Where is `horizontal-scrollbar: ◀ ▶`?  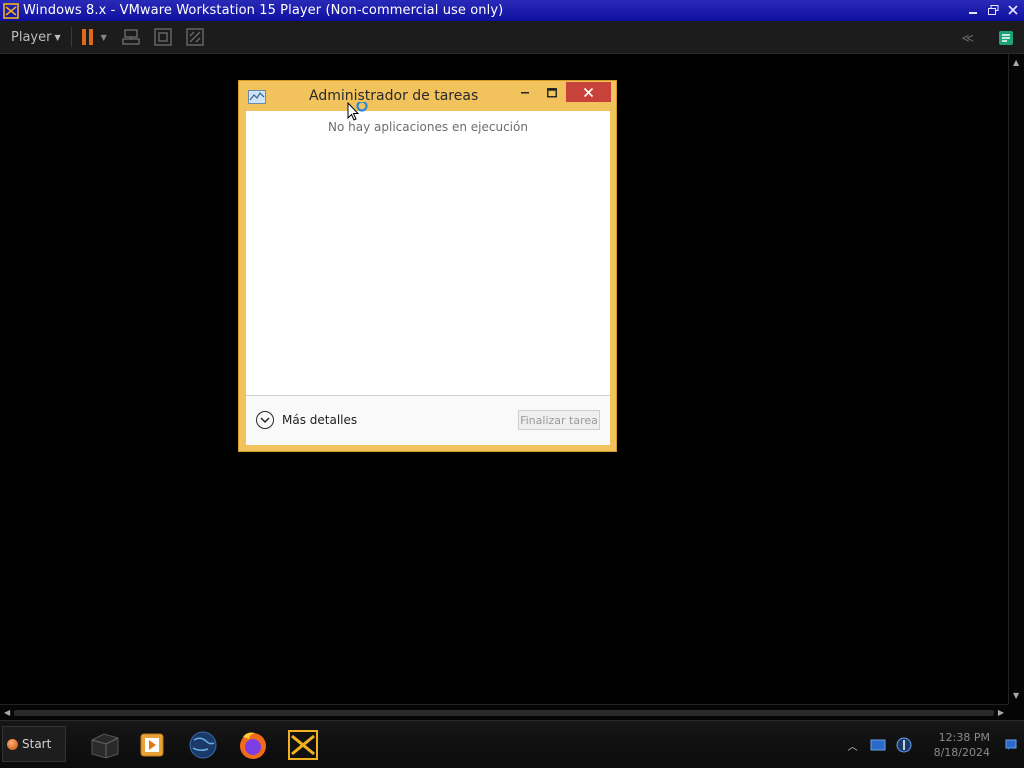 horizontal-scrollbar: ◀ ▶ is located at coordinates (504, 712).